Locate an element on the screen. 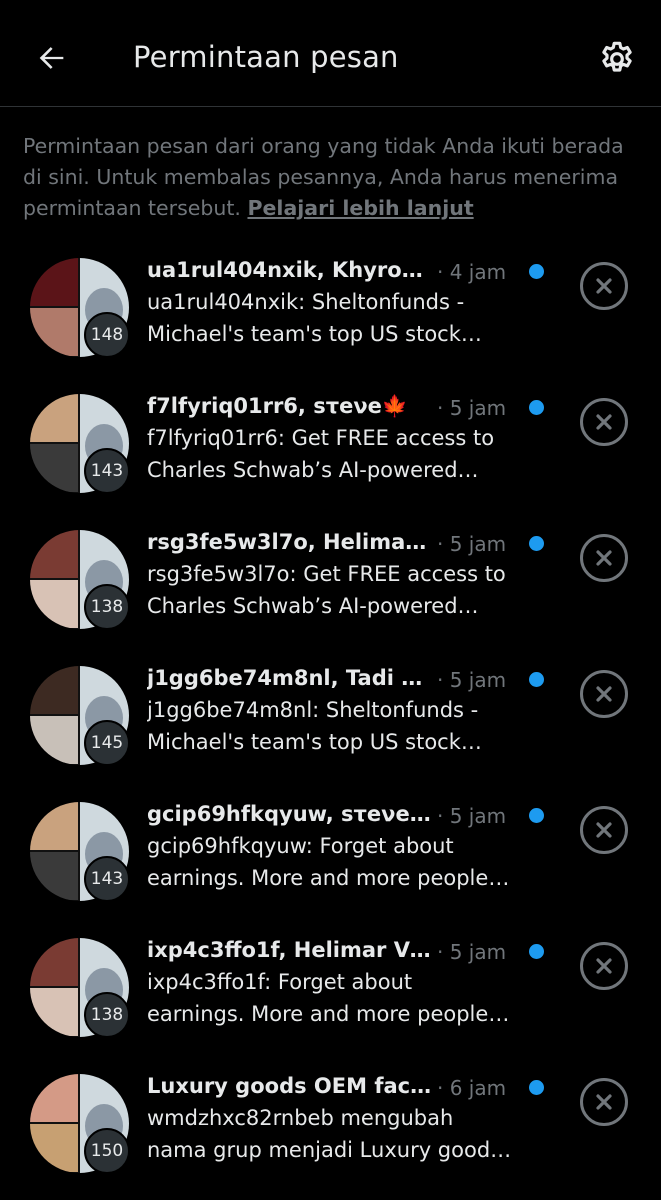 The width and height of the screenshot is (661, 1200). arrow-left-icon is located at coordinates (51, 58).